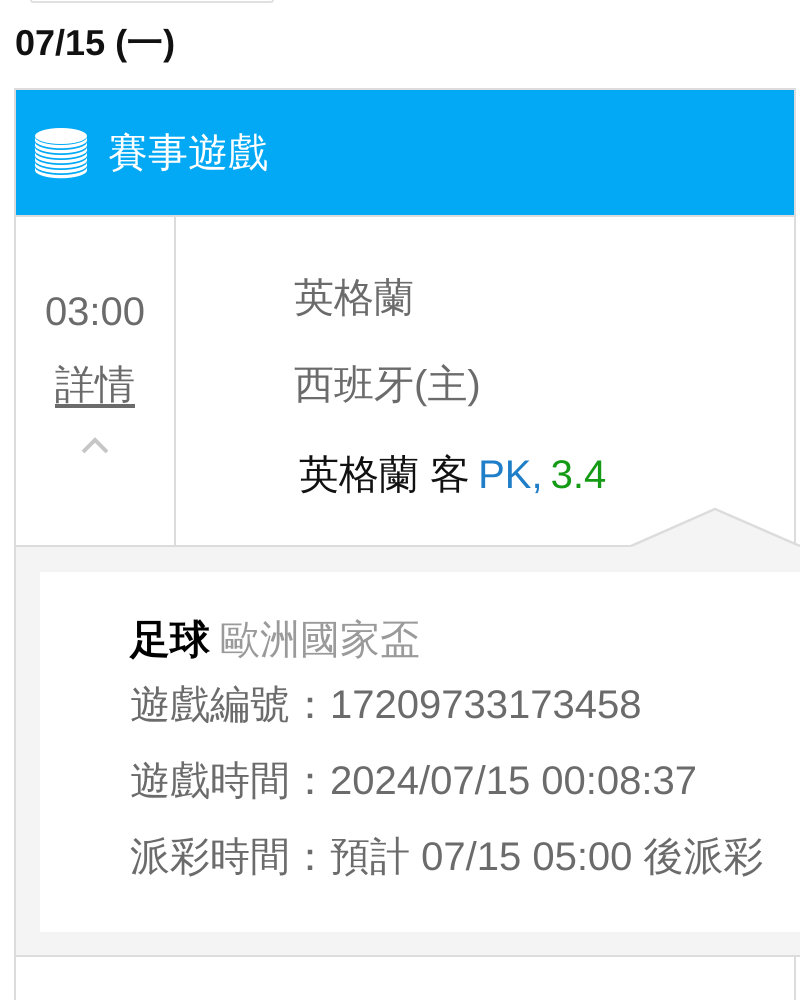  What do you see at coordinates (170, 640) in the screenshot?
I see `sport-name: 足球` at bounding box center [170, 640].